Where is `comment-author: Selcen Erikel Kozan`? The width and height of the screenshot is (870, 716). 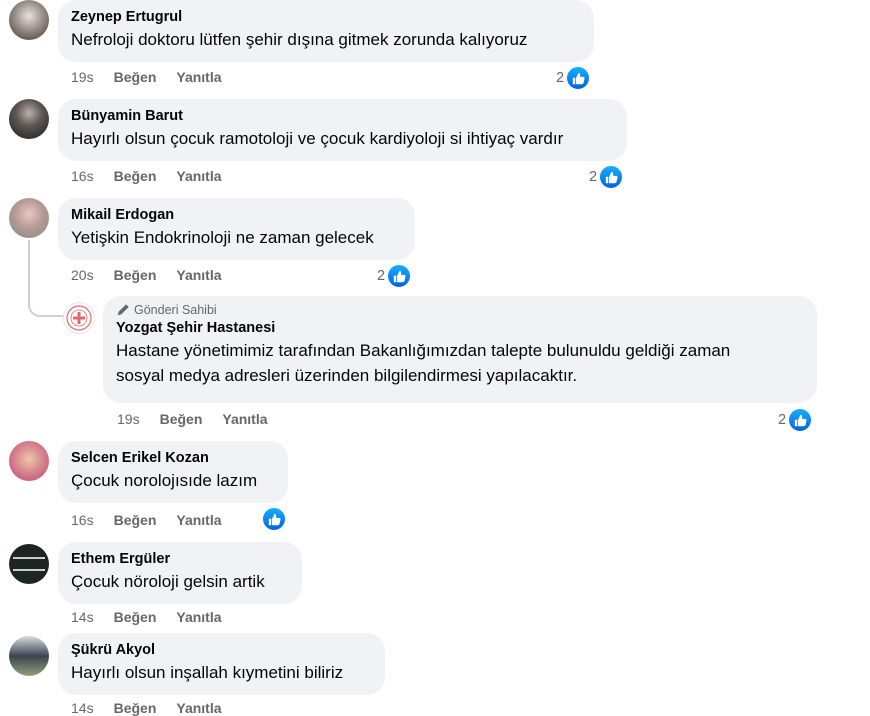 comment-author: Selcen Erikel Kozan is located at coordinates (172, 458).